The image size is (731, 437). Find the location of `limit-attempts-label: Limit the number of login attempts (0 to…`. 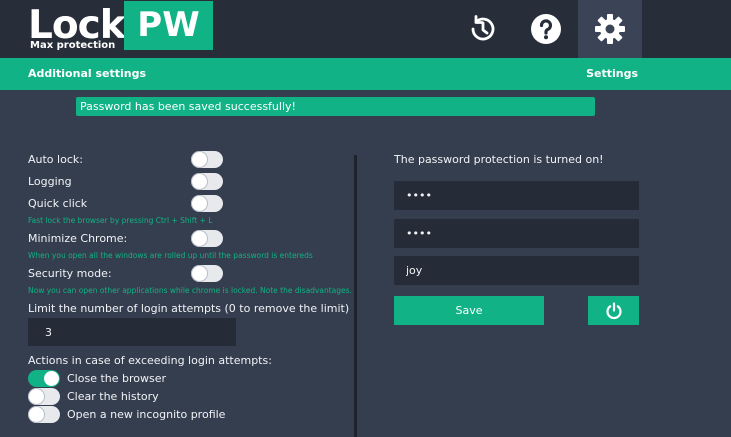

limit-attempts-label: Limit the number of login attempts (0 to… is located at coordinates (189, 308).